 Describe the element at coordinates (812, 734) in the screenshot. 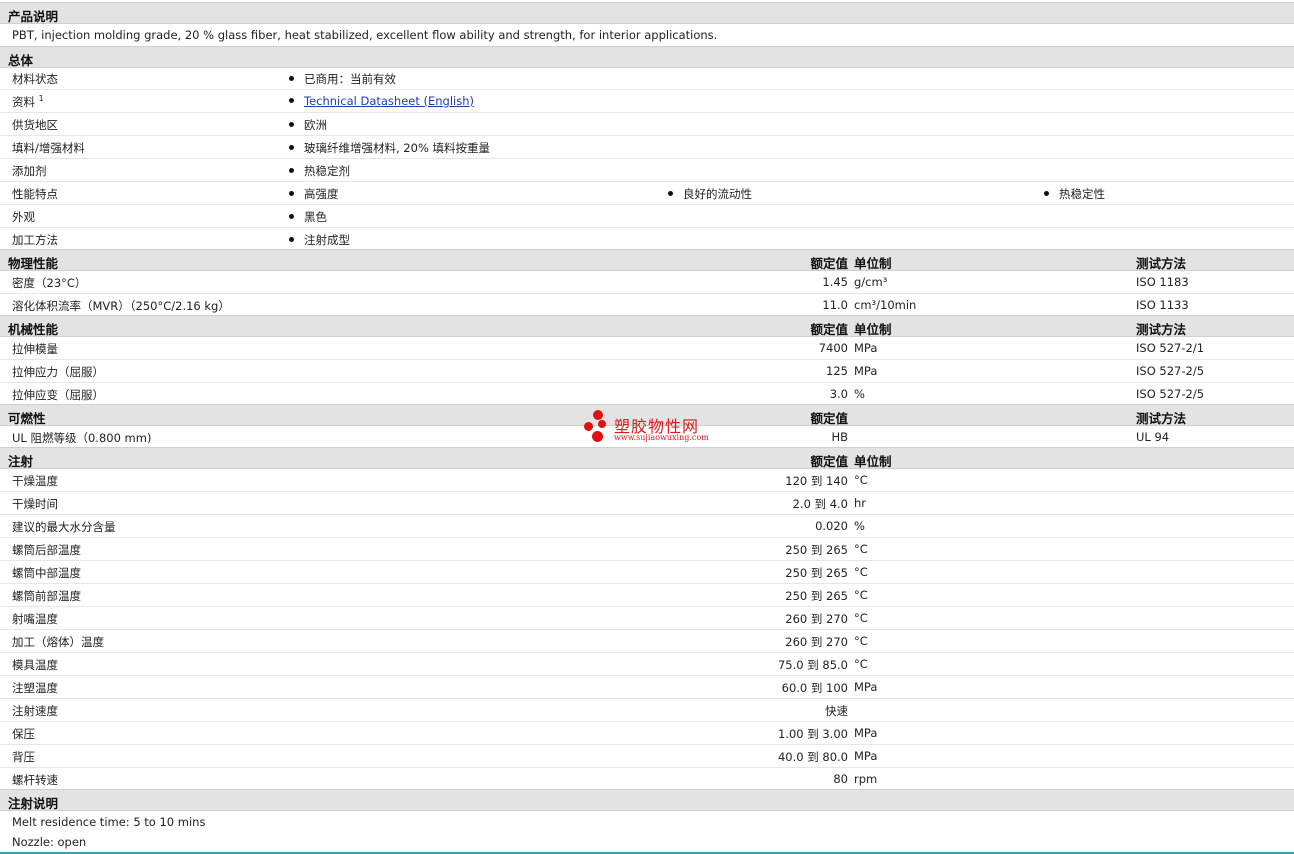

I see `property-value: 1.00 到 3.00` at that location.